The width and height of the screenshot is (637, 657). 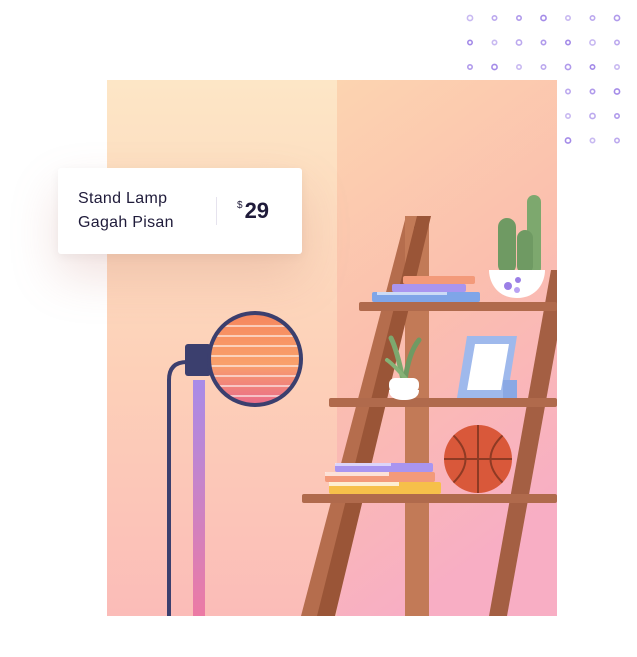 I want to click on shelf-middle, so click(x=443, y=402).